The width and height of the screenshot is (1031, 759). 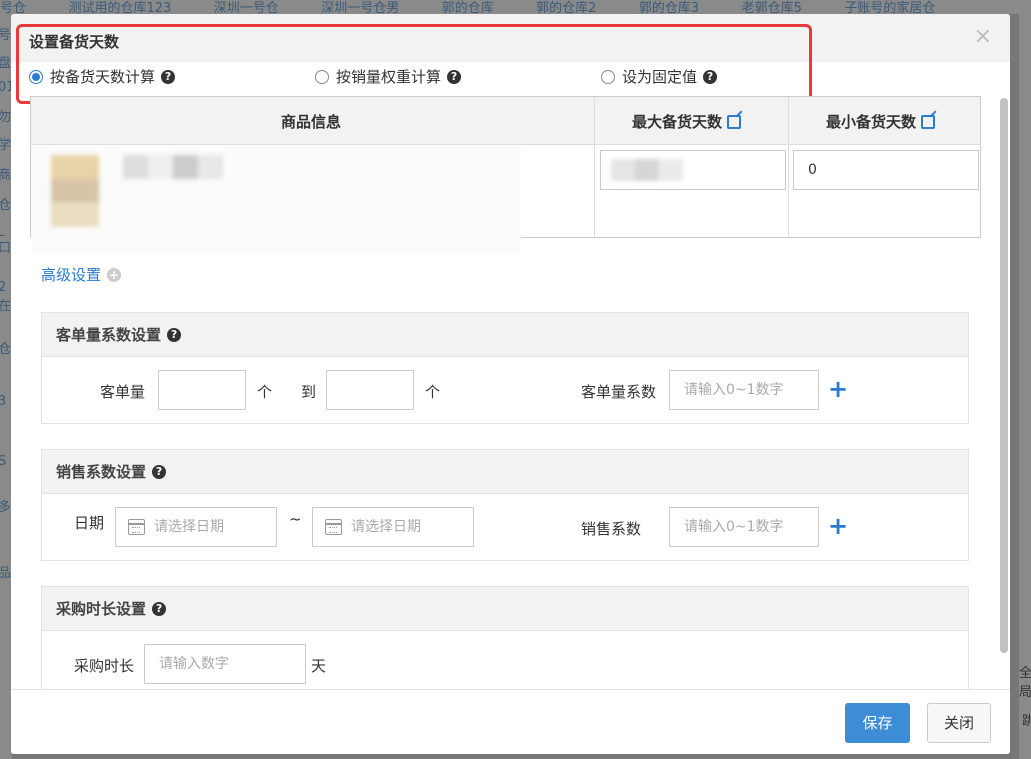 I want to click on background-text: 多, so click(x=6, y=507).